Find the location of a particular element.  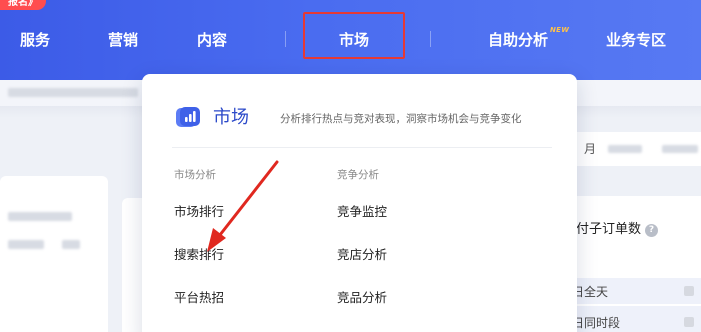

nav-item-marketing: 营销 is located at coordinates (123, 40).